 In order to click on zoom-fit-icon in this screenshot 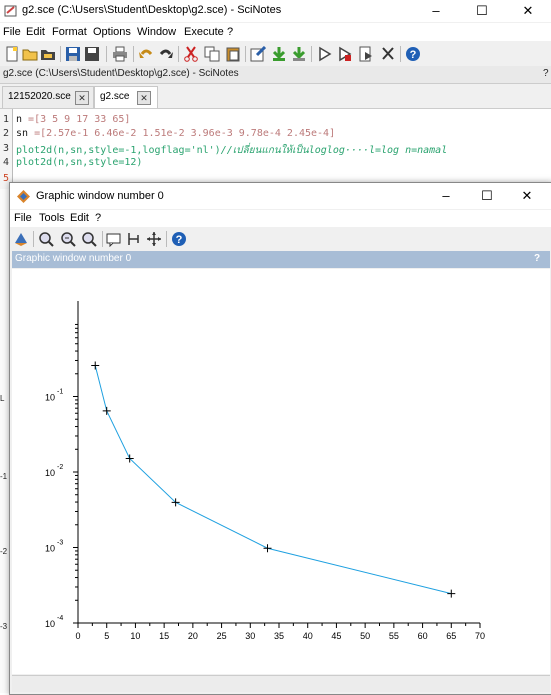, I will do `click(89, 239)`.